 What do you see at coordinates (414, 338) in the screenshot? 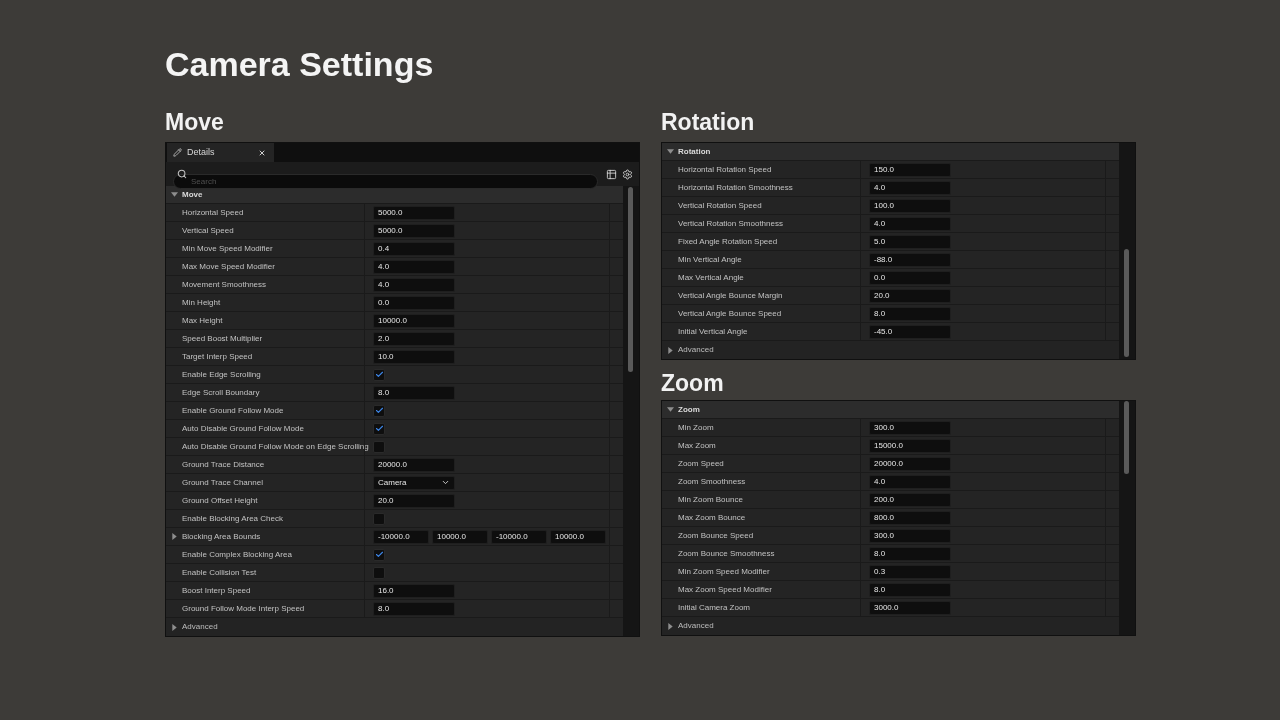
I see `number-field: 2.0` at bounding box center [414, 338].